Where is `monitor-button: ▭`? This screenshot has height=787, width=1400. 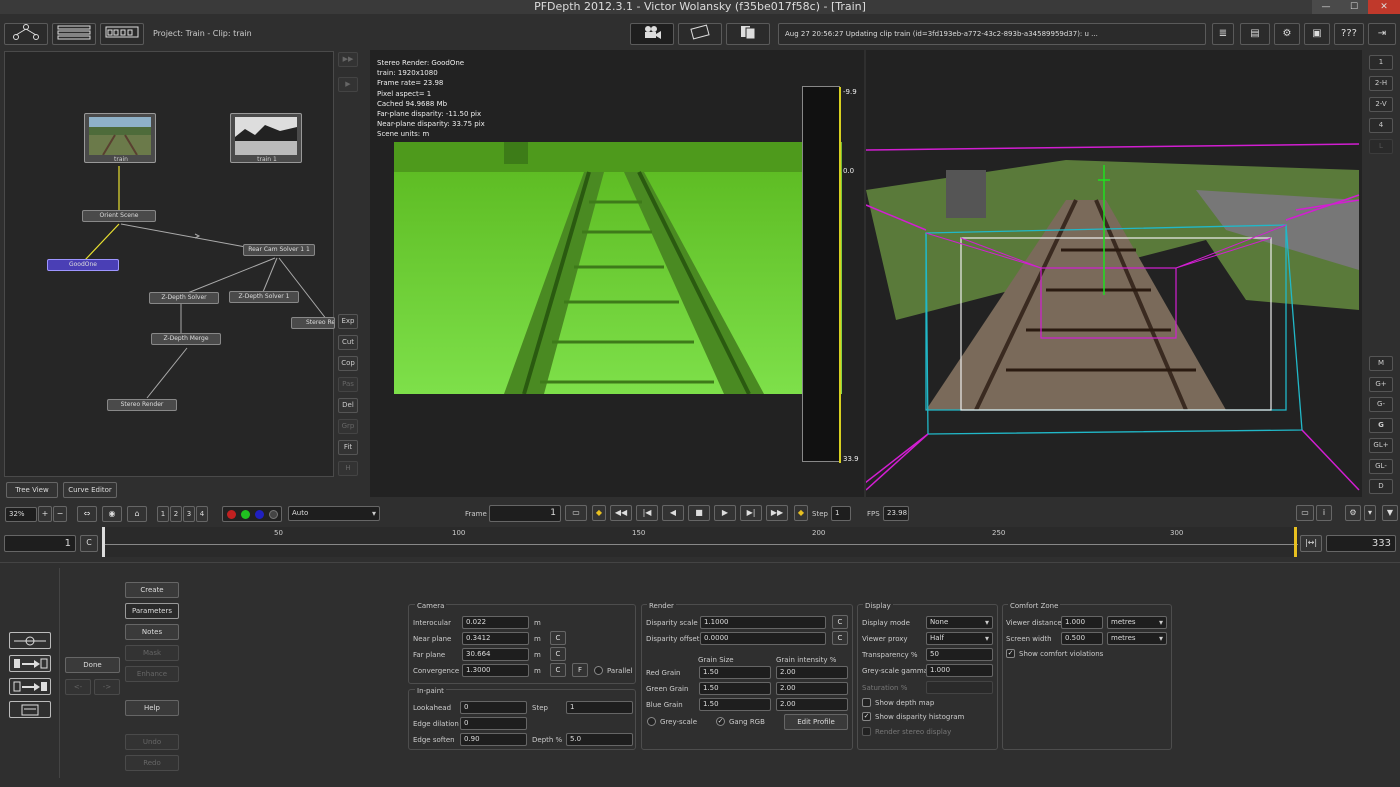
monitor-button: ▭ is located at coordinates (576, 513).